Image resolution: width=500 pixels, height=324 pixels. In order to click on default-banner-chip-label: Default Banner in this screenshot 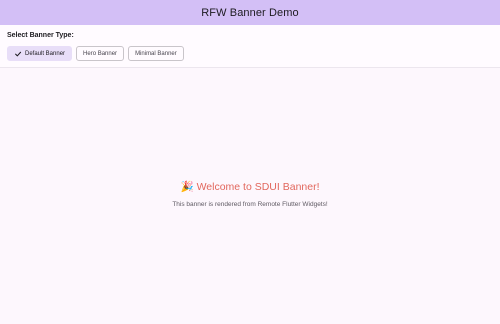, I will do `click(45, 53)`.